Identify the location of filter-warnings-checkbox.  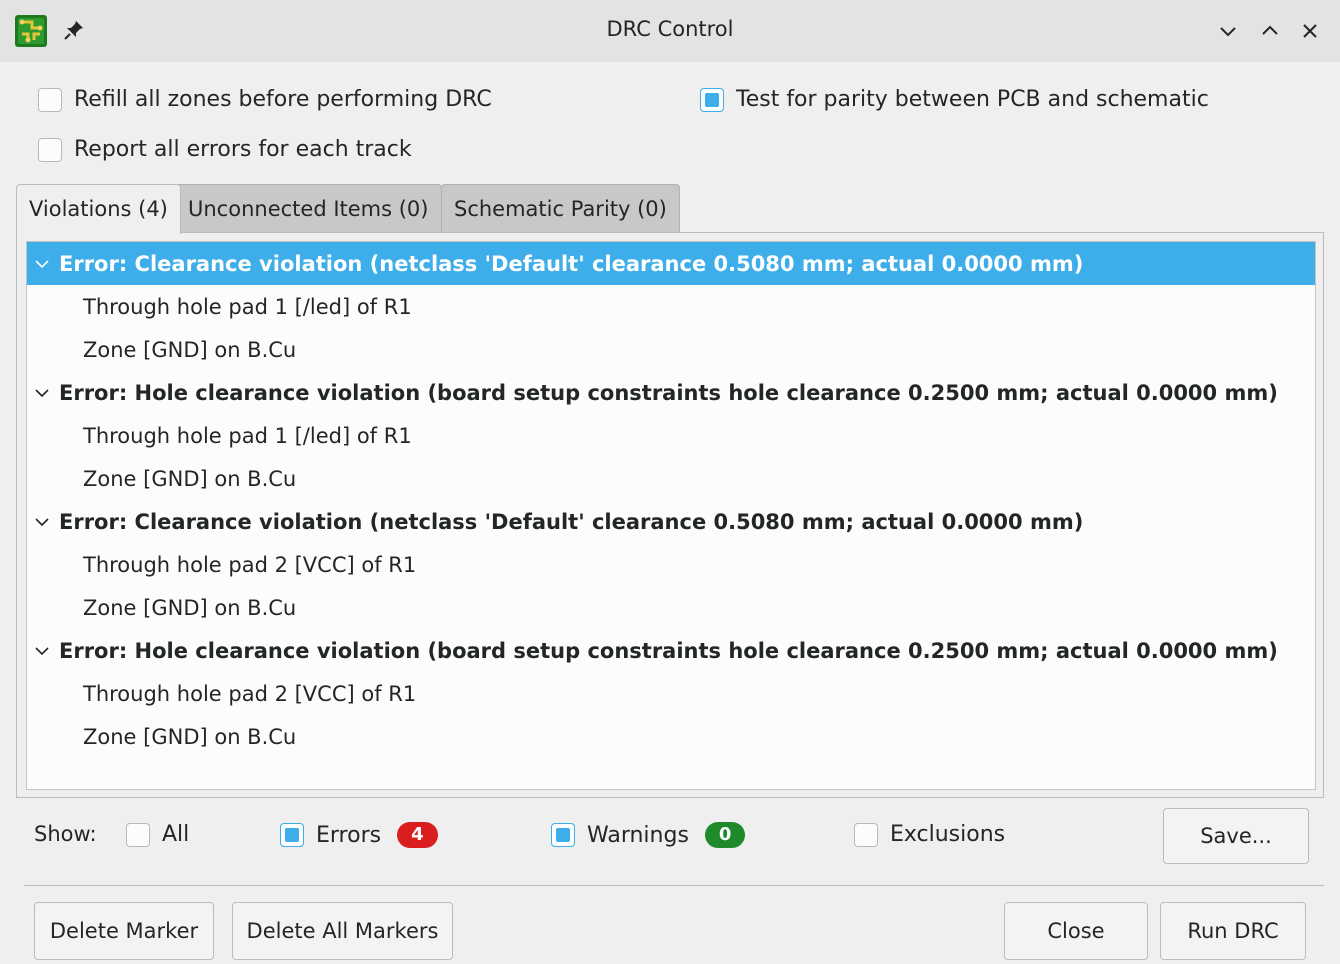
(563, 835).